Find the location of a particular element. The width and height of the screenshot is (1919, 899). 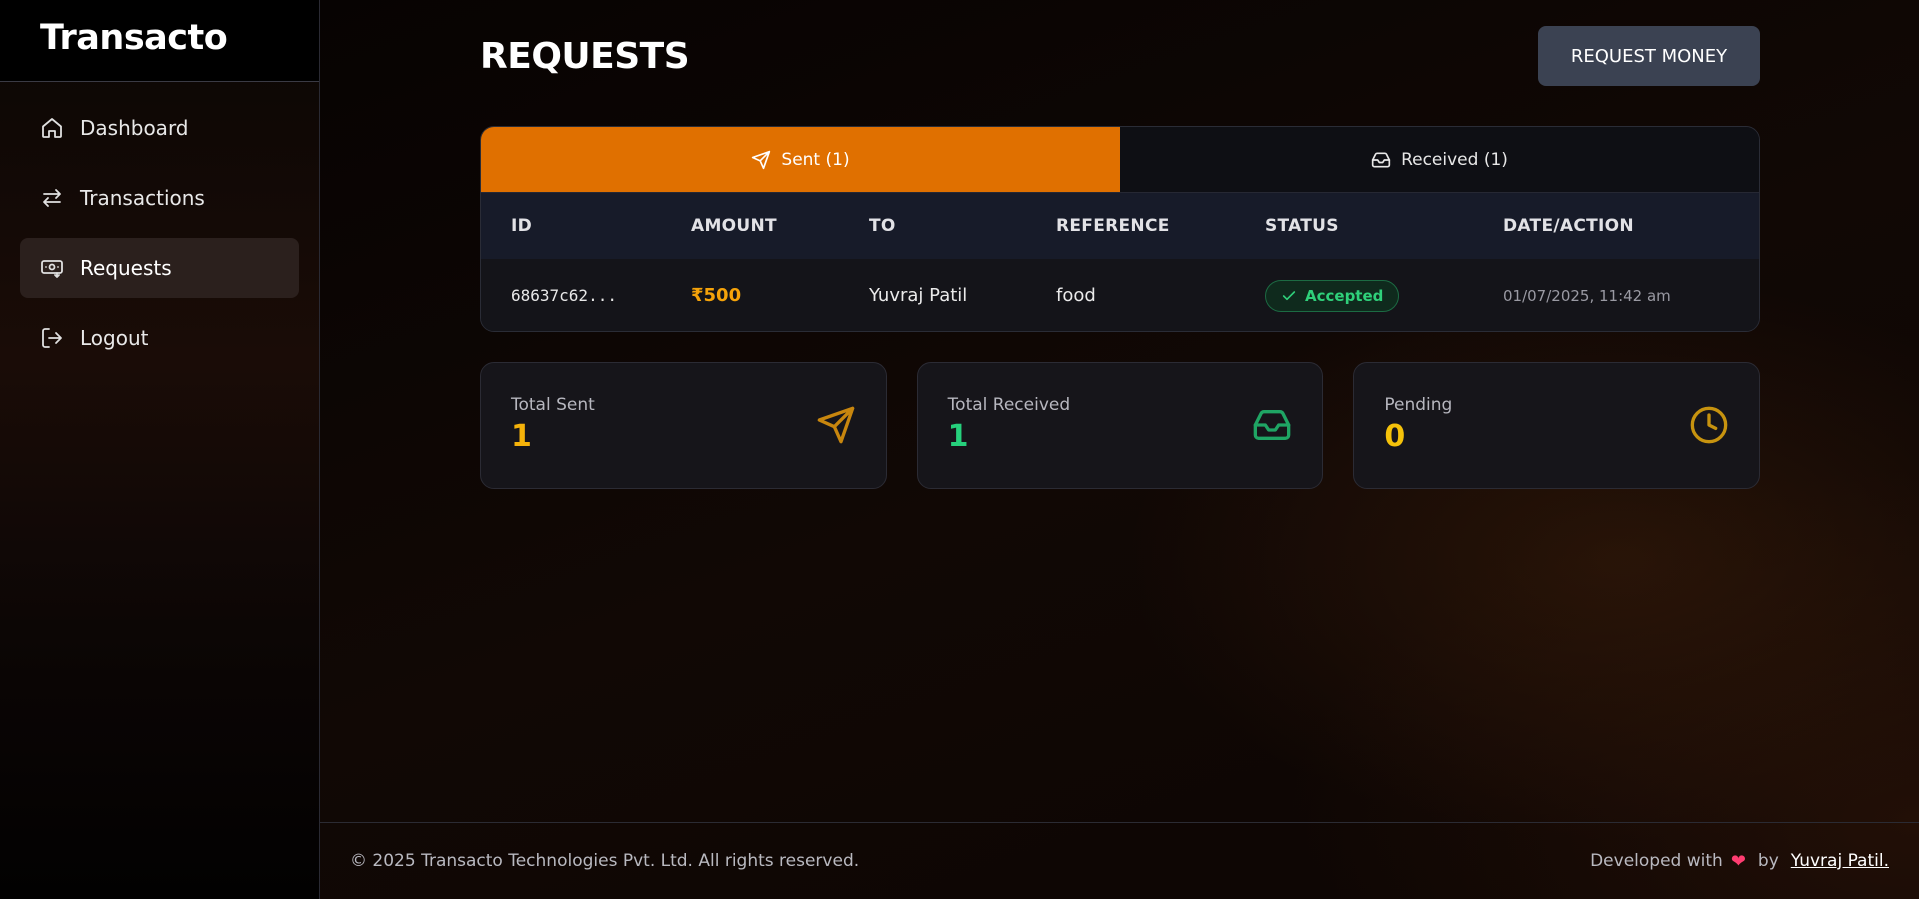

column-header-id: ID is located at coordinates (522, 226).